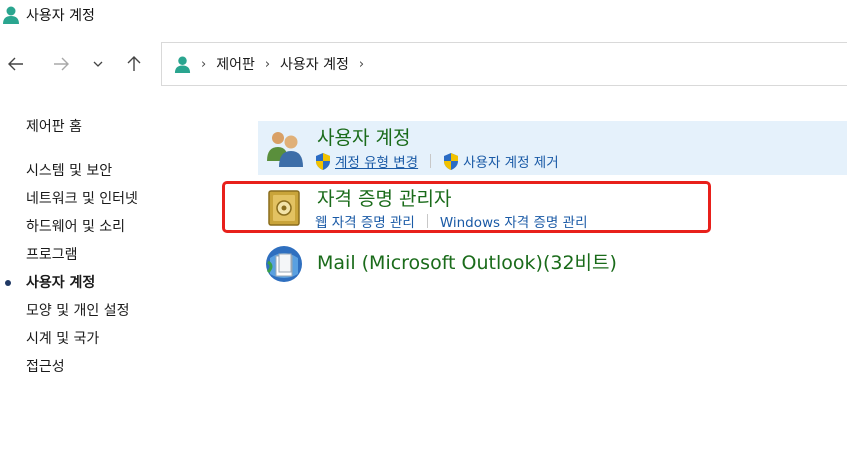  I want to click on category-title-user-accounts: 사용자 계정, so click(363, 136).